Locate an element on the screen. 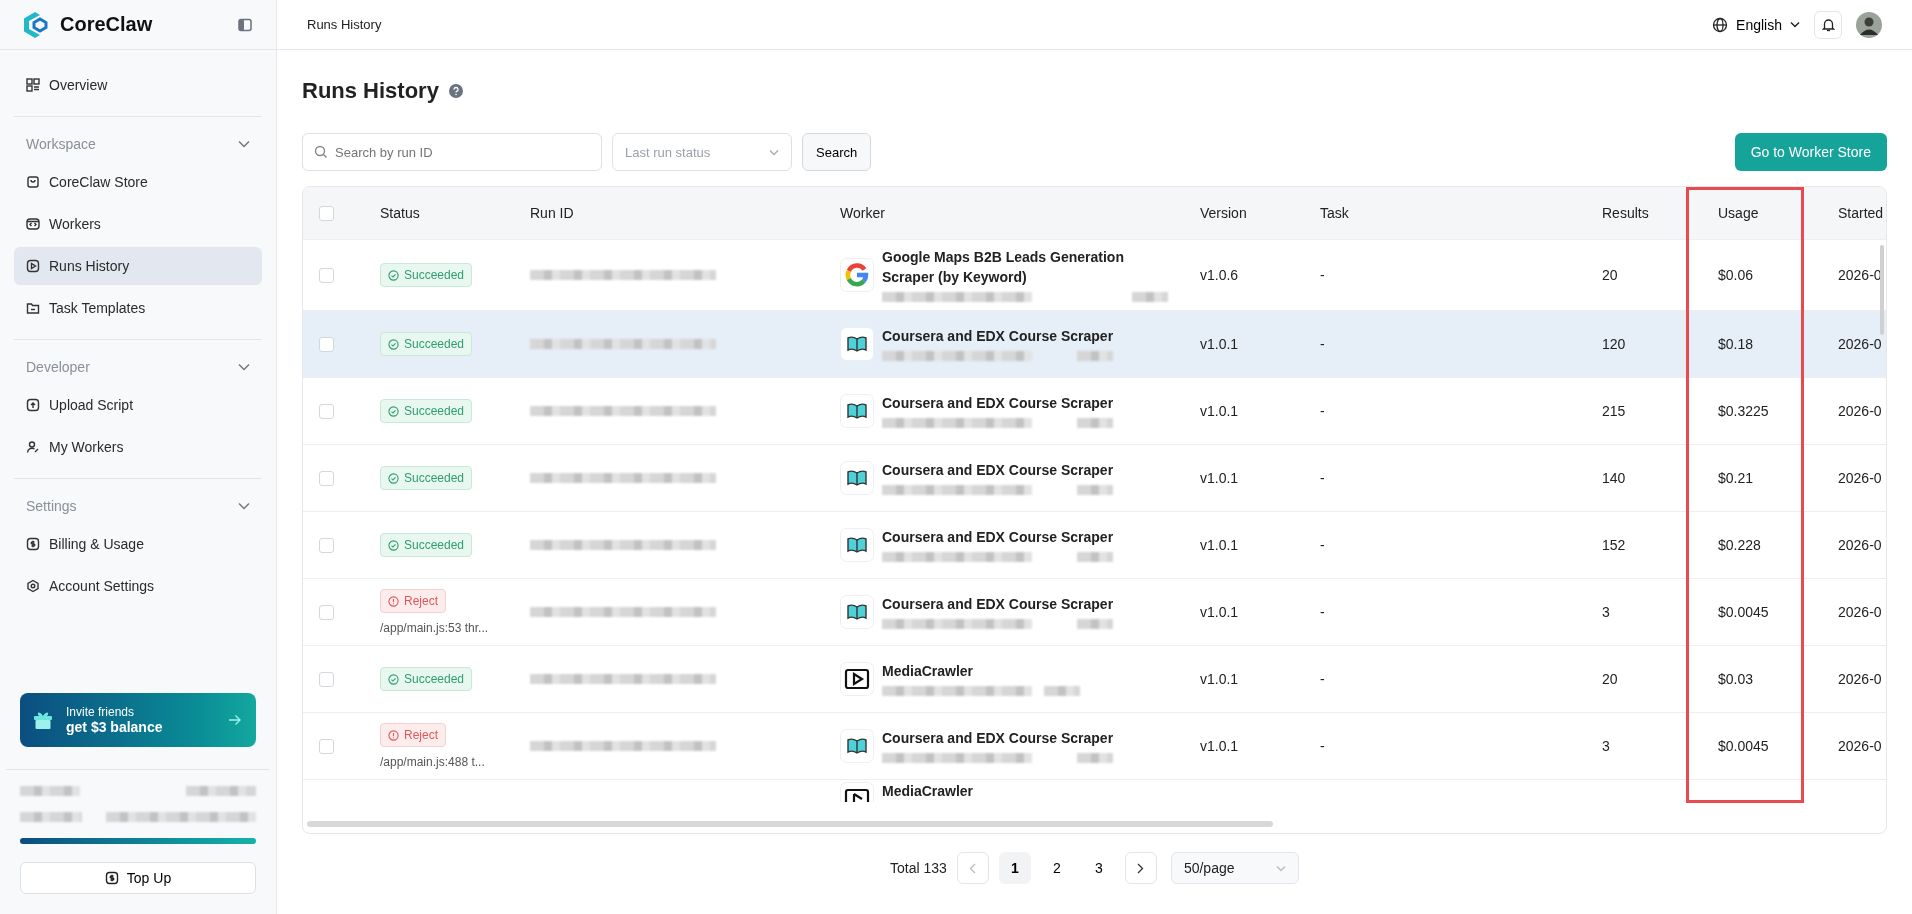 The image size is (1912, 914). usage-amount: $0.21 is located at coordinates (1736, 478).